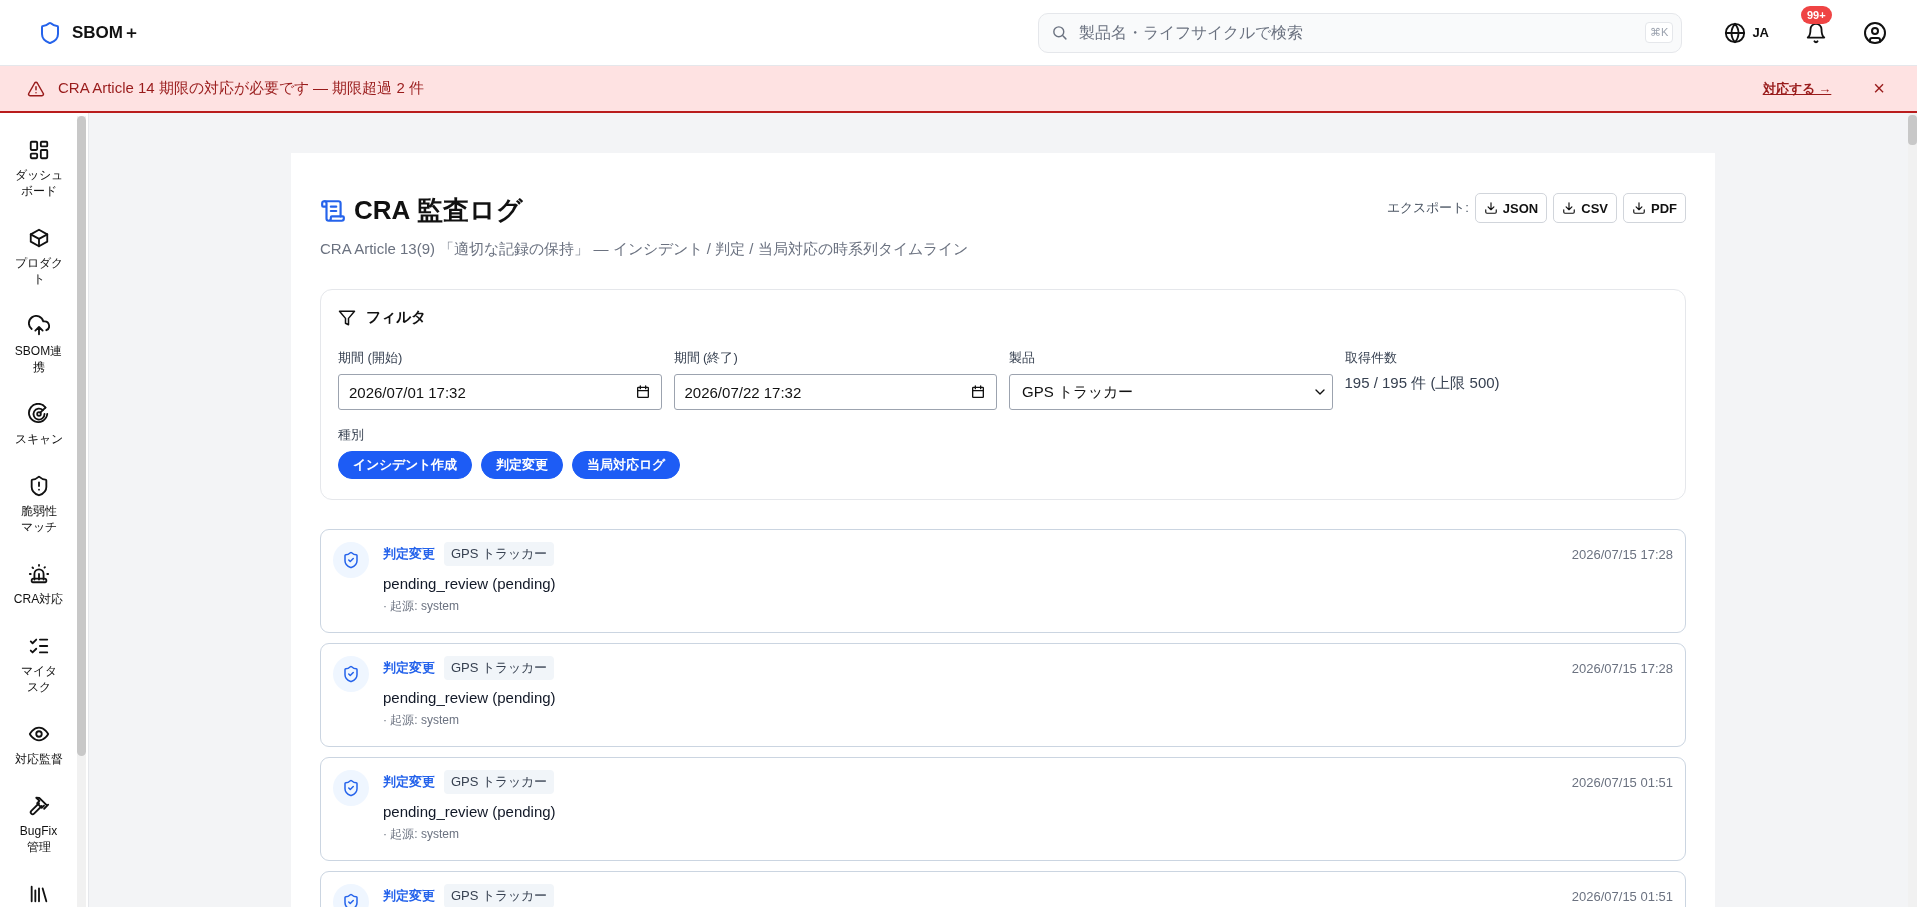 This screenshot has width=1917, height=907. I want to click on app-name: SBOM＋, so click(106, 33).